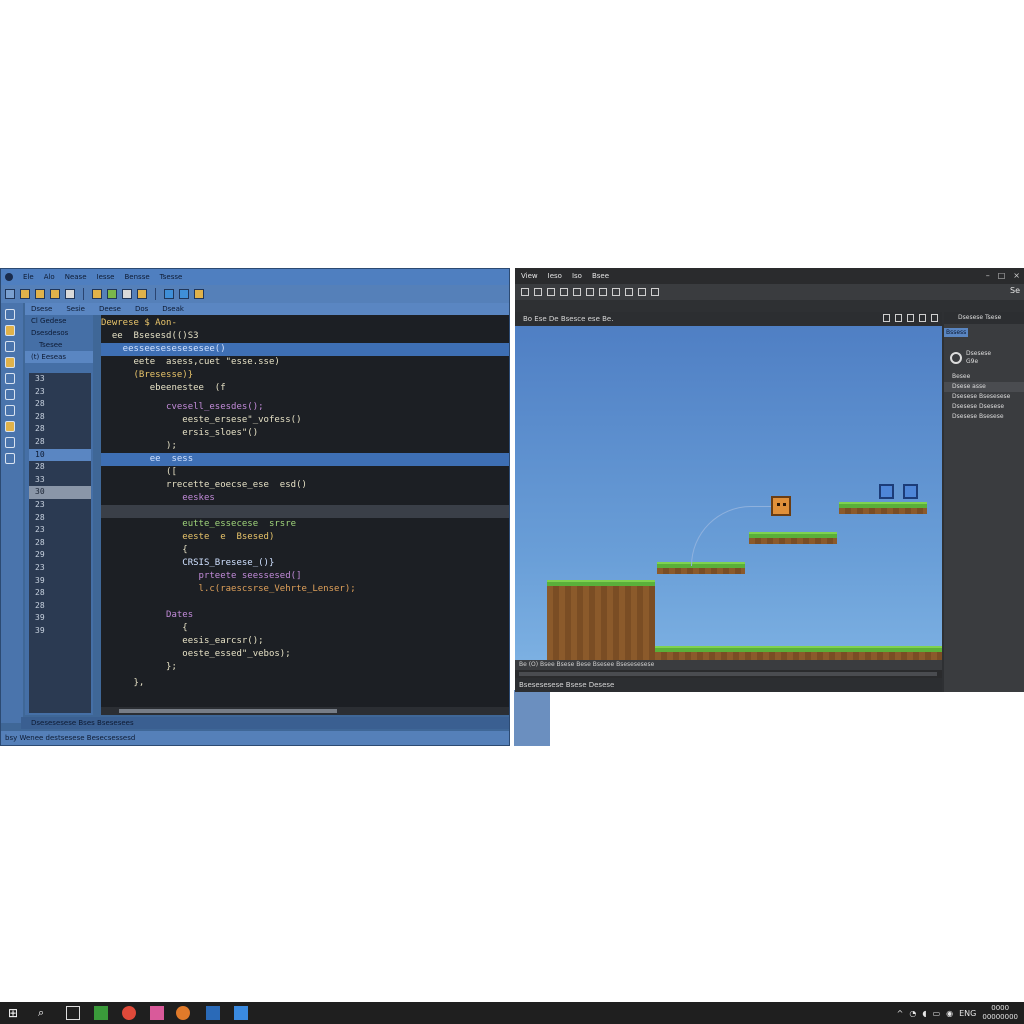 This screenshot has height=1024, width=1024. I want to click on new-icon, so click(538, 292).